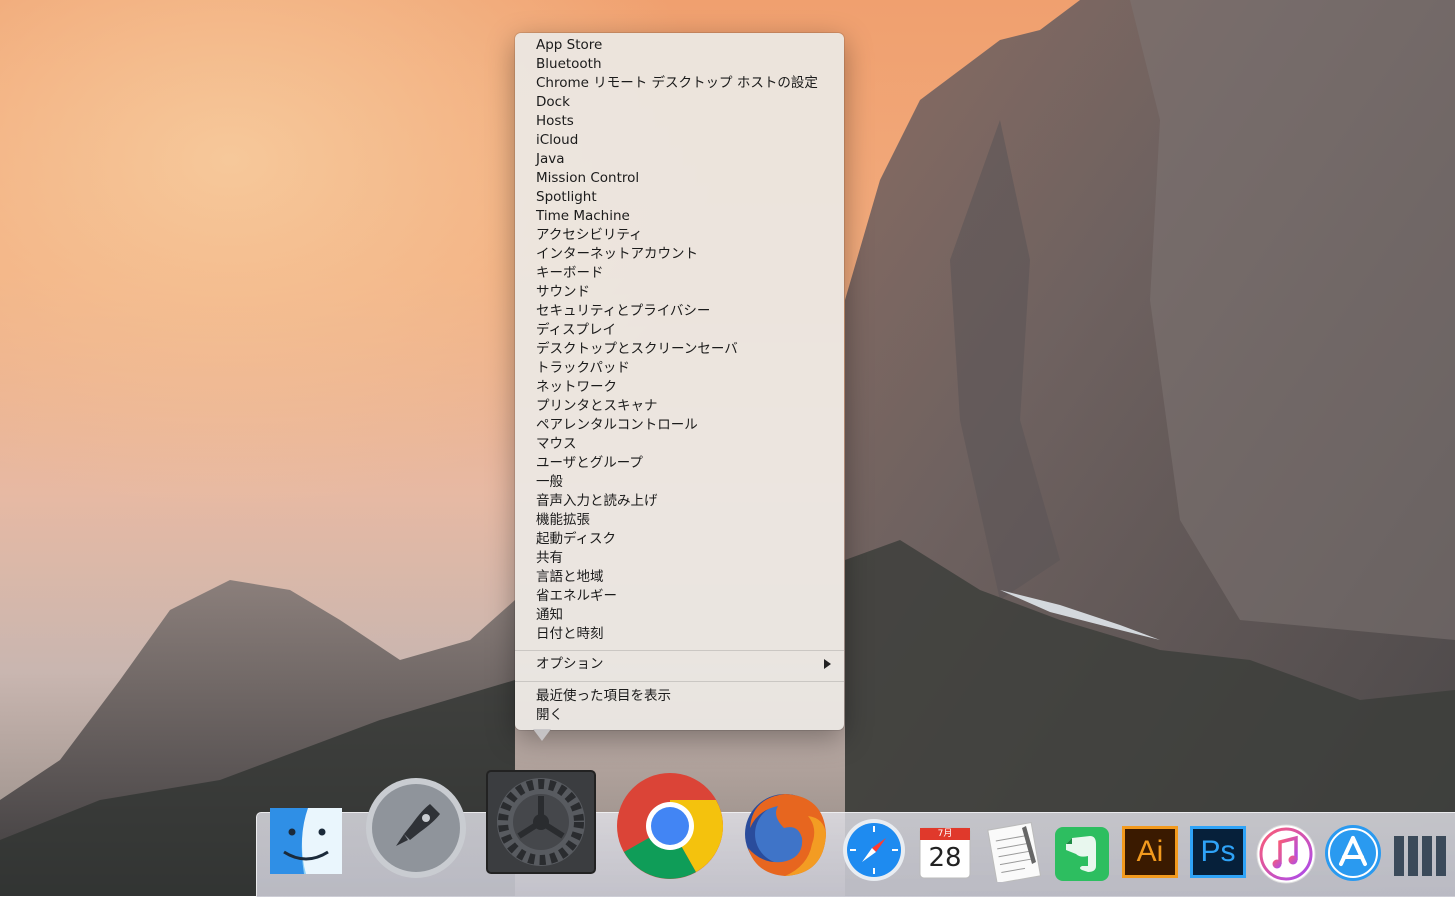 Image resolution: width=1455 pixels, height=897 pixels. I want to click on menu-pointer-arrow, so click(542, 735).